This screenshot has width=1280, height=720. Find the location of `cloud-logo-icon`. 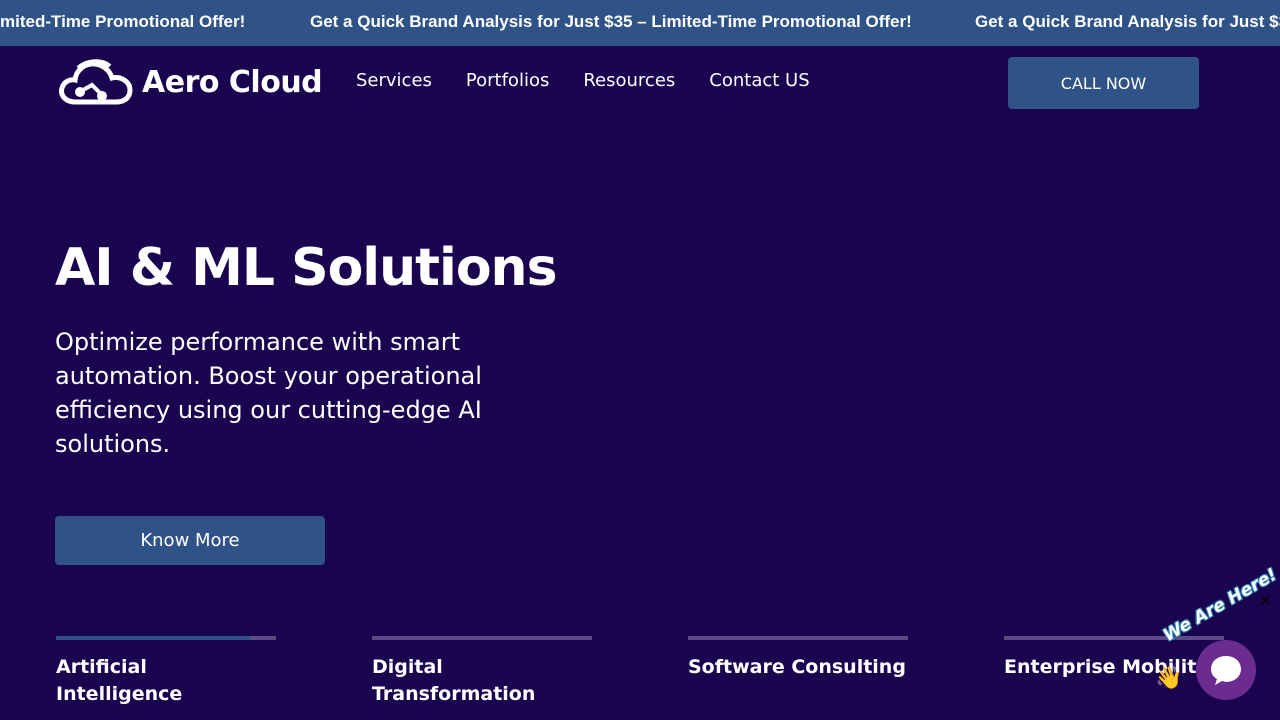

cloud-logo-icon is located at coordinates (96, 82).